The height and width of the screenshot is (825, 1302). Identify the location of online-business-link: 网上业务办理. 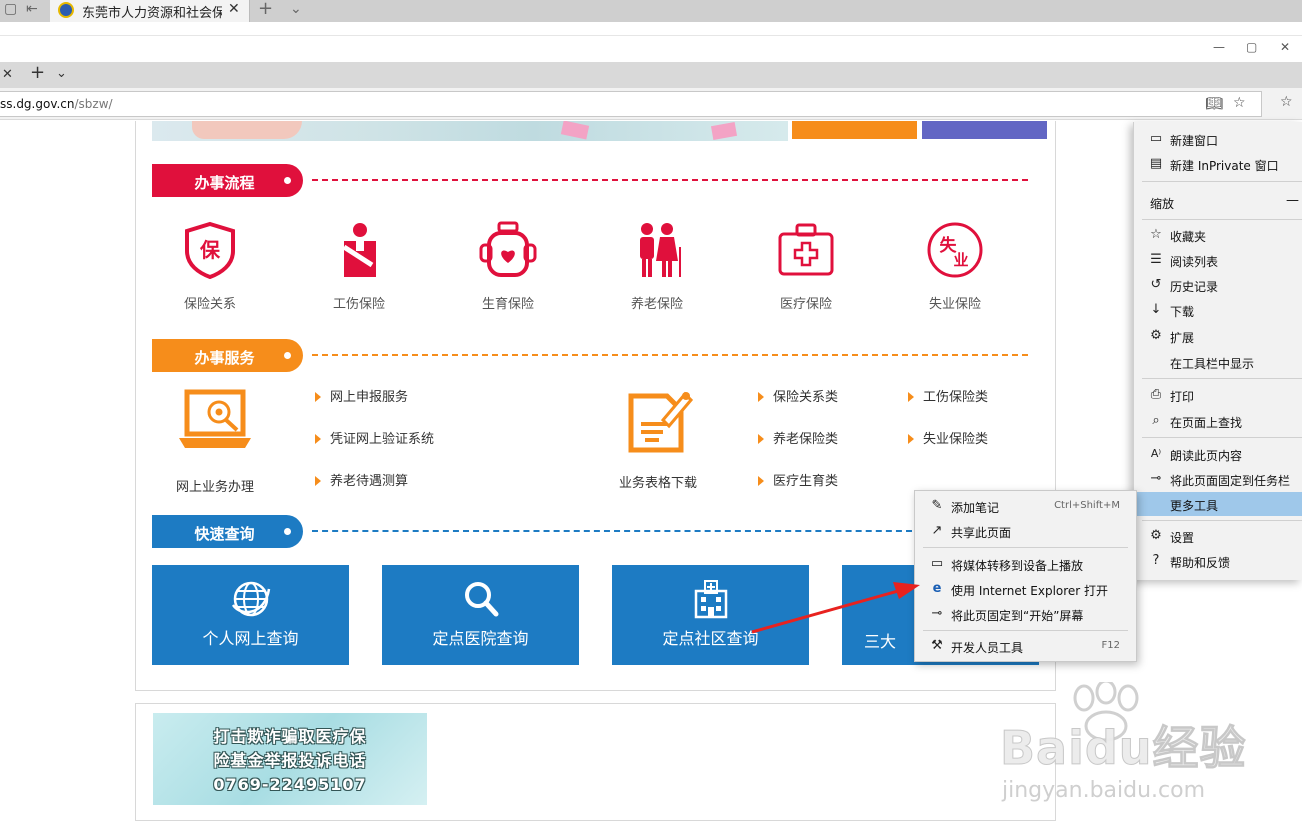
(215, 440).